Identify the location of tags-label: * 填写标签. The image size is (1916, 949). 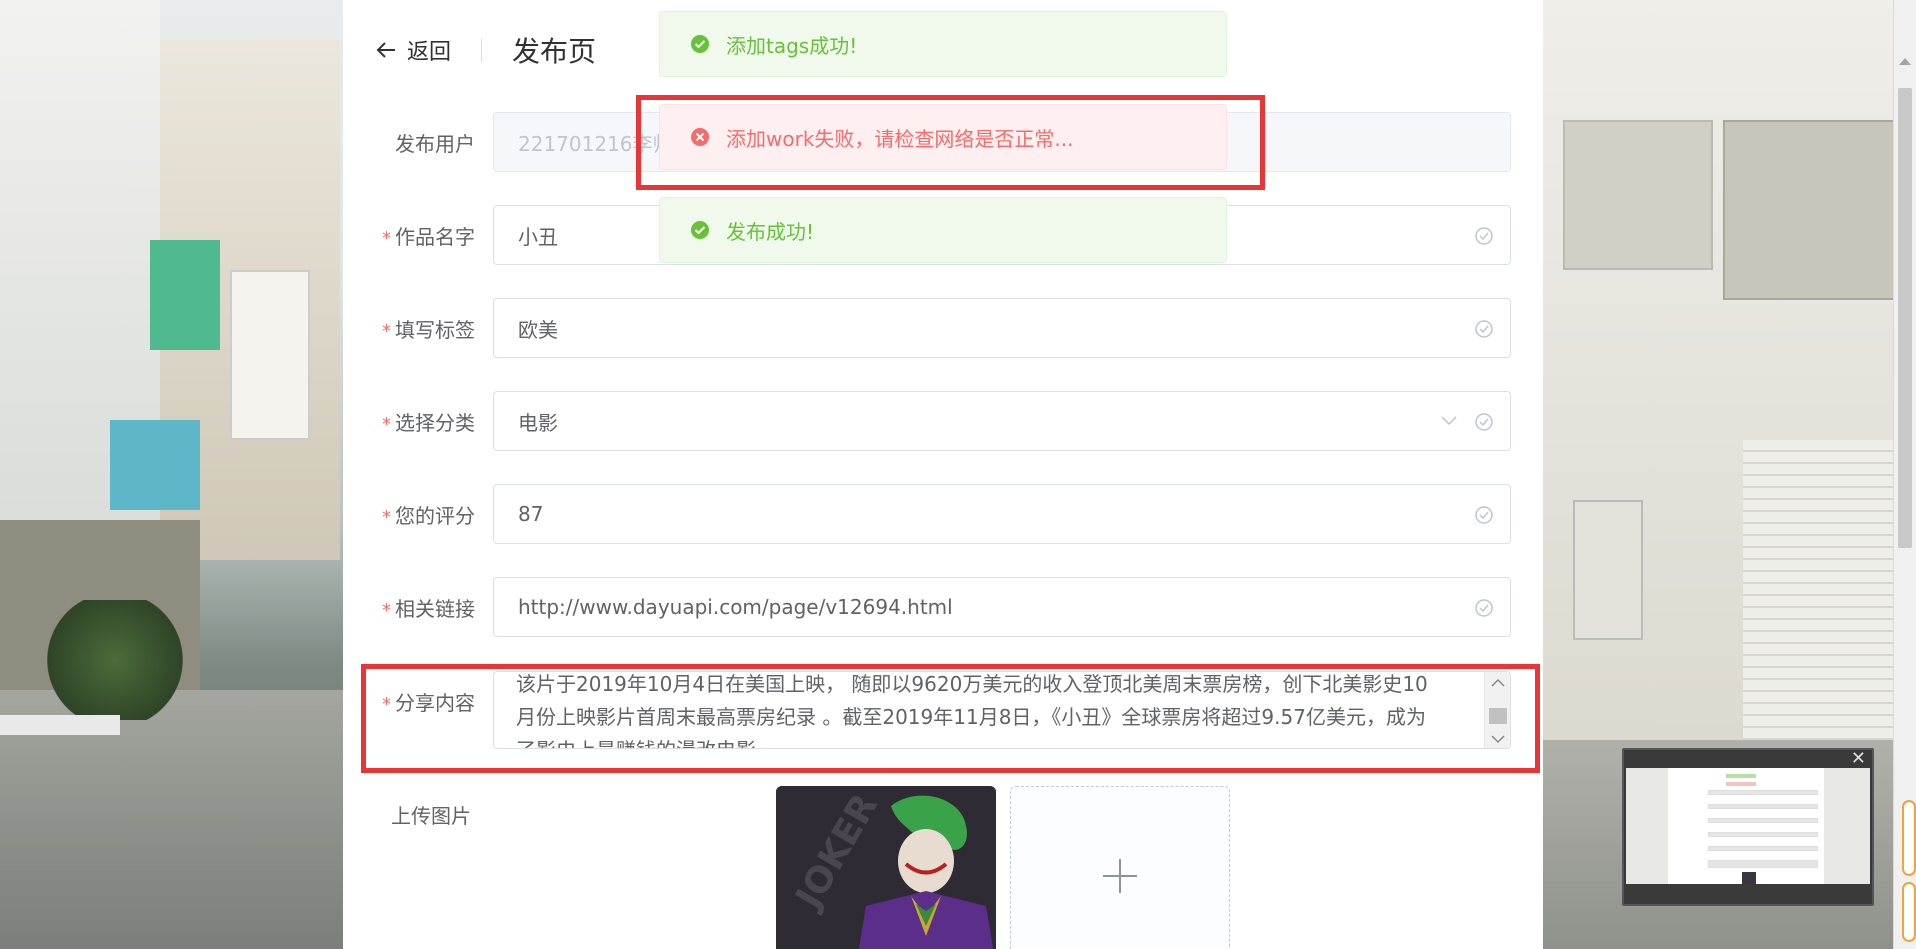
(428, 330).